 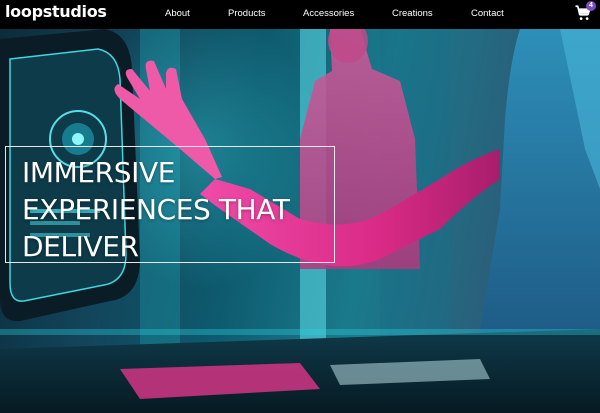 I want to click on headline-line-1: IMMERSIVE, so click(x=98, y=172).